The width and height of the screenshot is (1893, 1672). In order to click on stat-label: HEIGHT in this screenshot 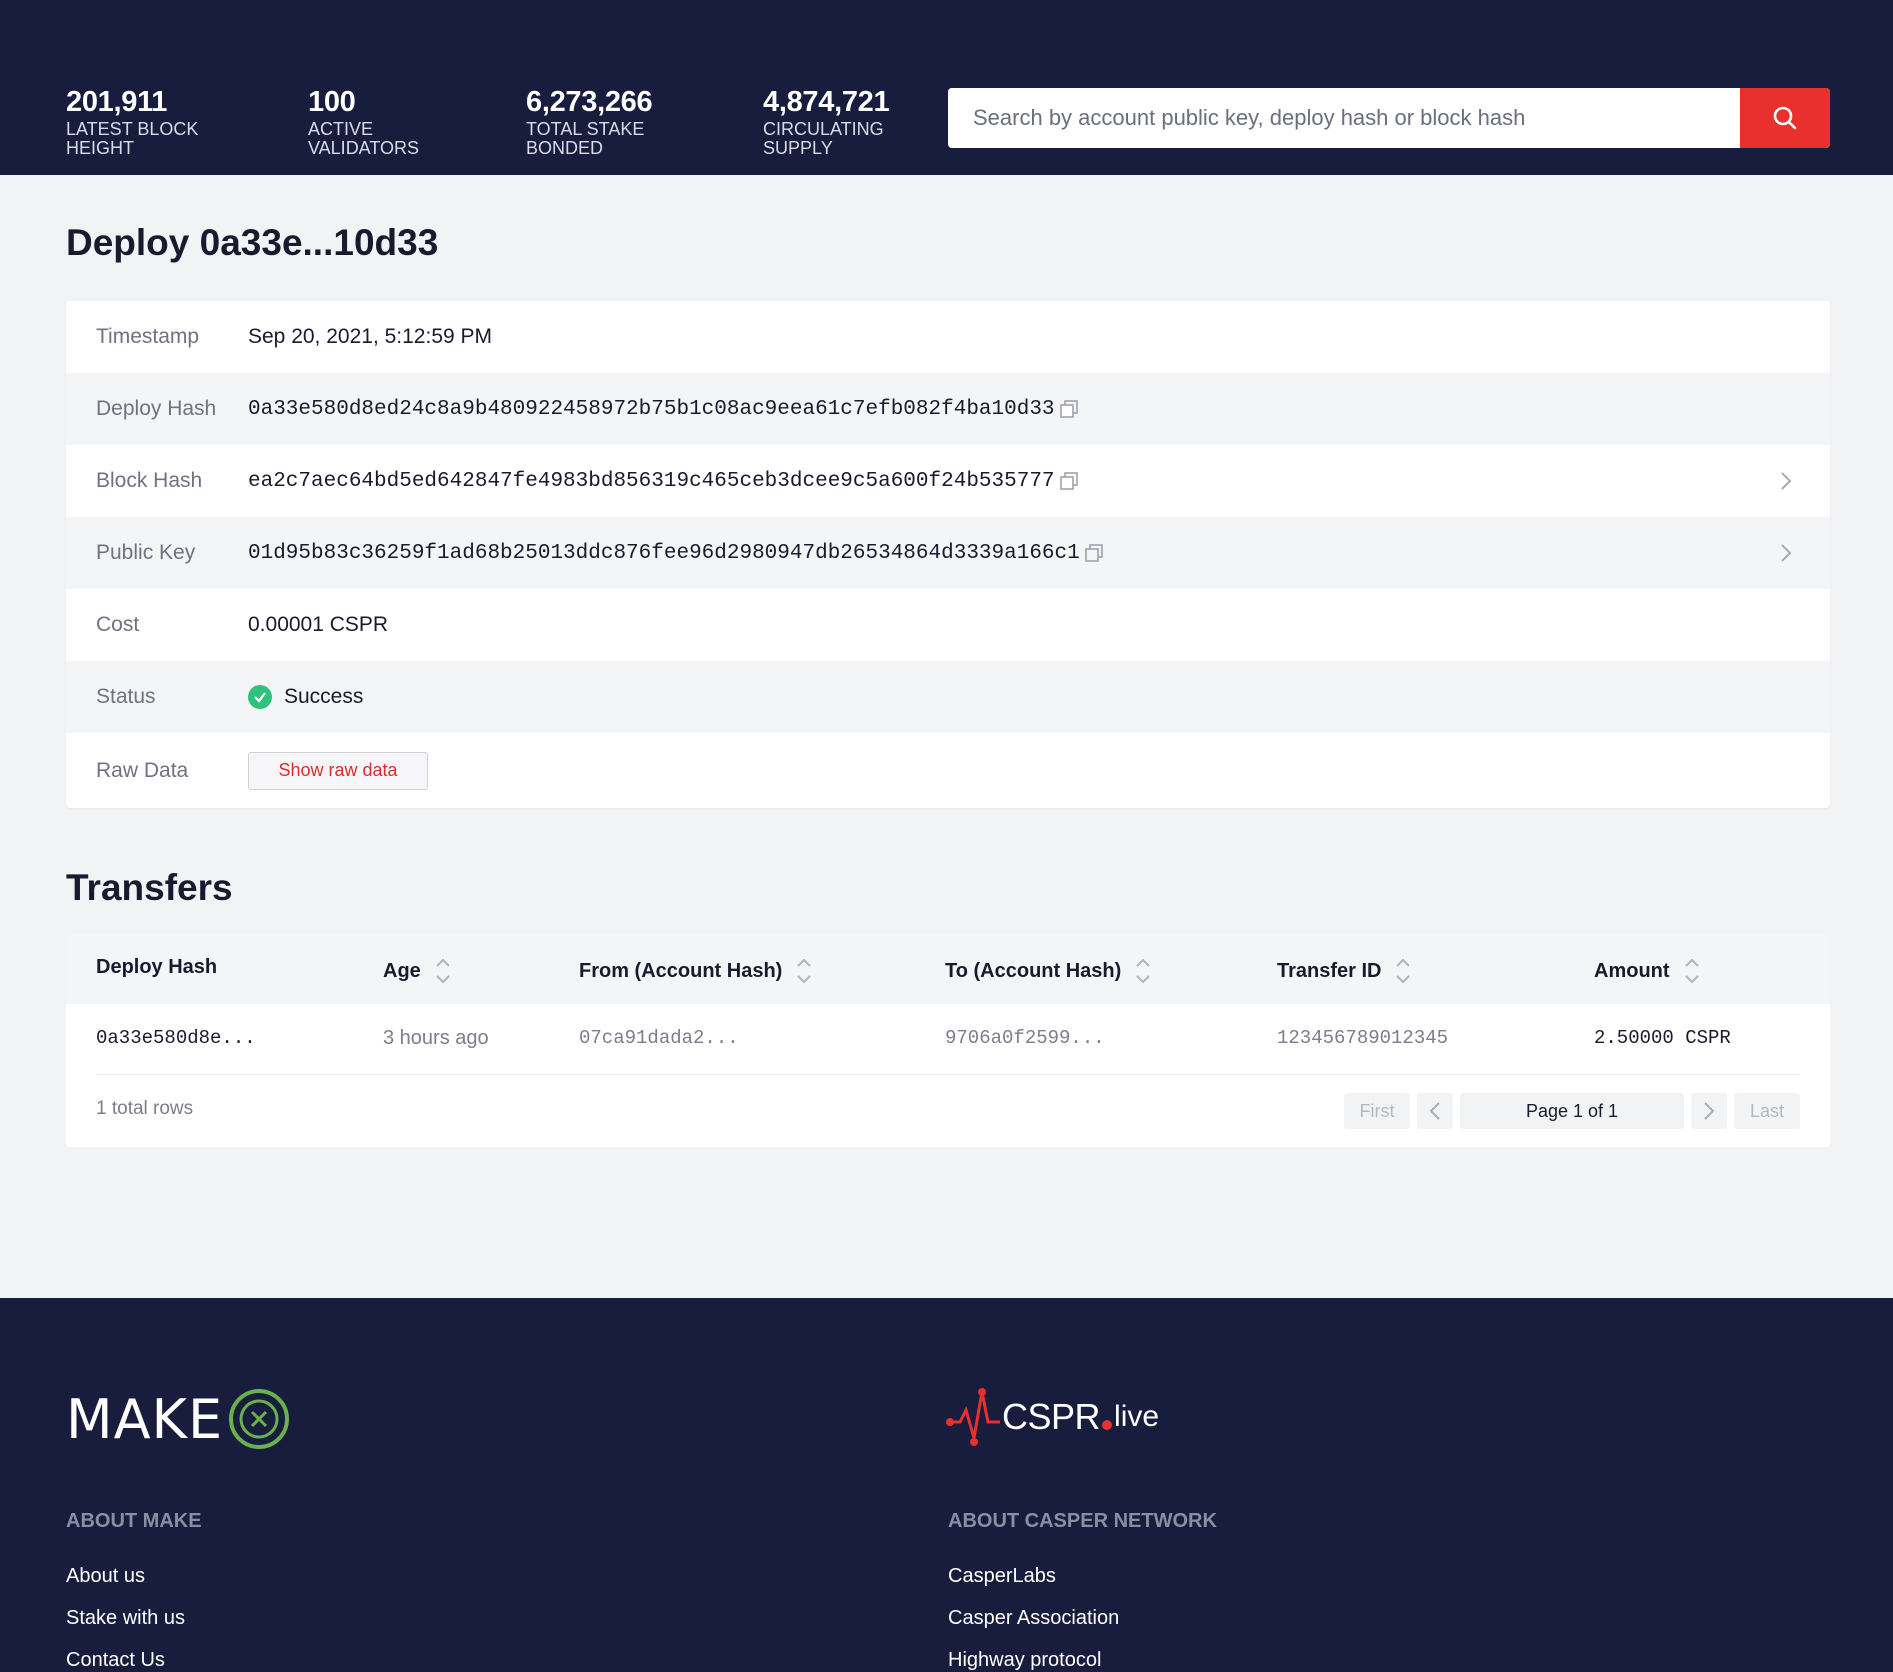, I will do `click(100, 148)`.